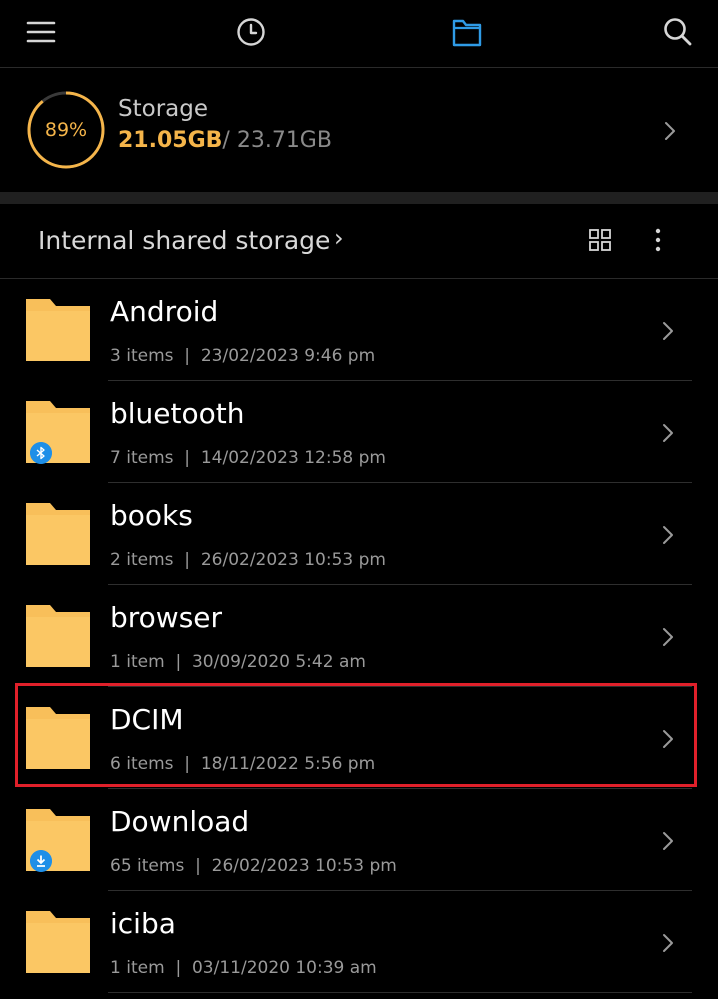  What do you see at coordinates (164, 311) in the screenshot?
I see `folder-name: Android` at bounding box center [164, 311].